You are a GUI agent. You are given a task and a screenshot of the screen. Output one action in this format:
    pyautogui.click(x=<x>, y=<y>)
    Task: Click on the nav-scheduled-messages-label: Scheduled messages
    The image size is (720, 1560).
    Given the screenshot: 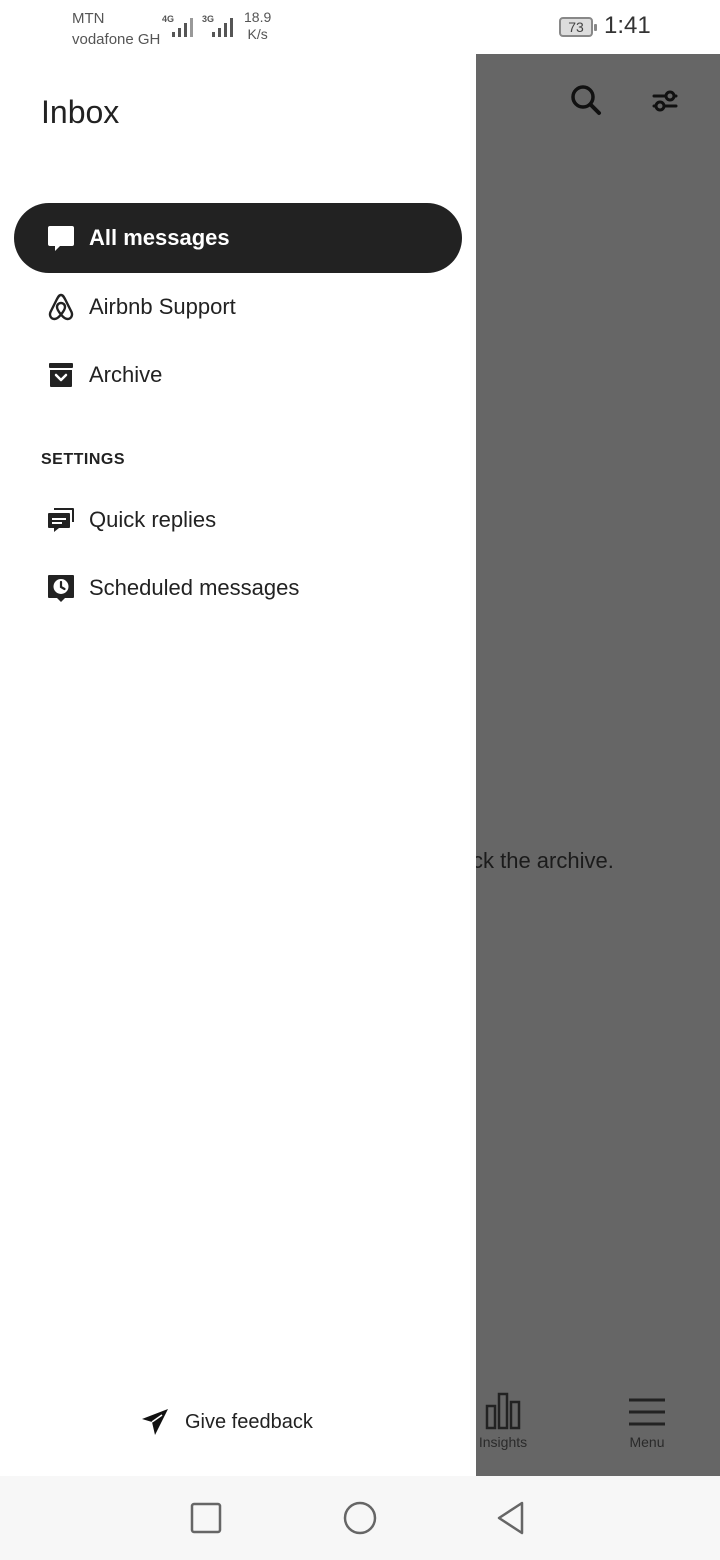 What is the action you would take?
    pyautogui.click(x=194, y=587)
    